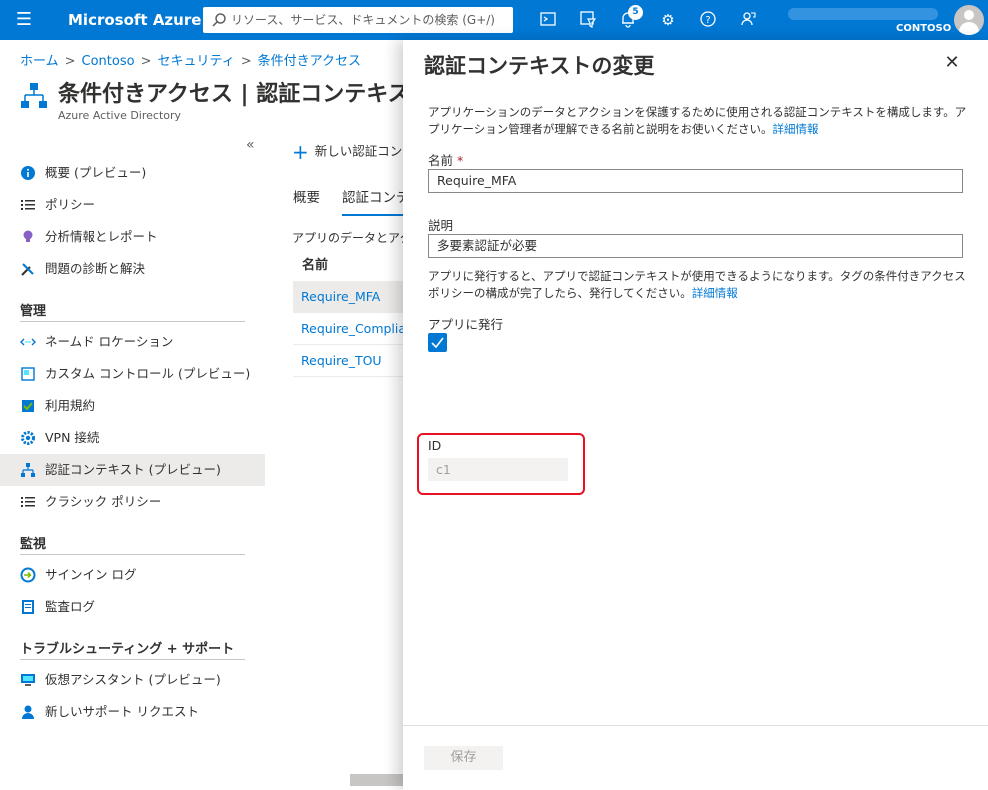 The image size is (988, 790). I want to click on plus-icon: +, so click(300, 152).